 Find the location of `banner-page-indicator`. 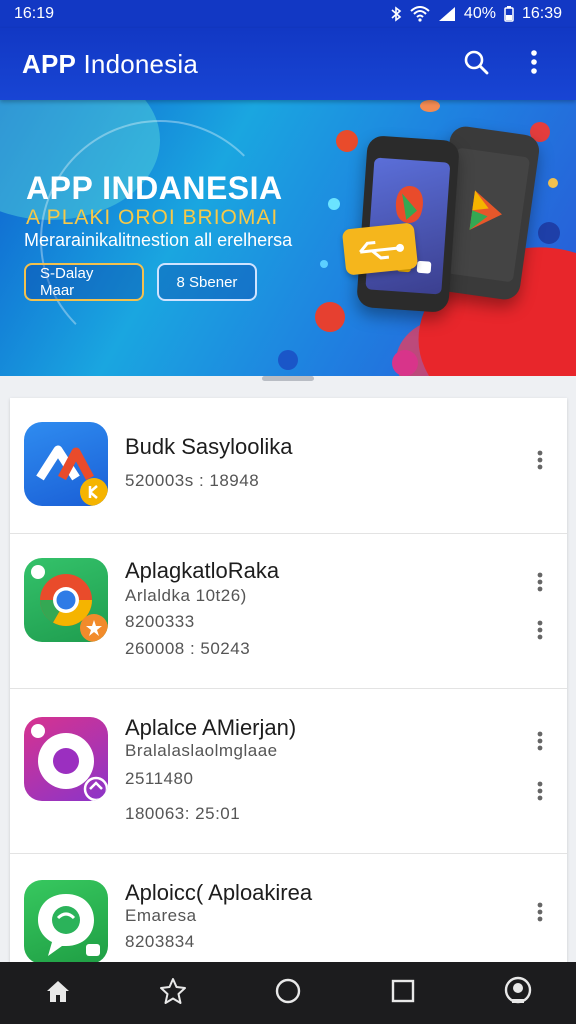

banner-page-indicator is located at coordinates (288, 378).